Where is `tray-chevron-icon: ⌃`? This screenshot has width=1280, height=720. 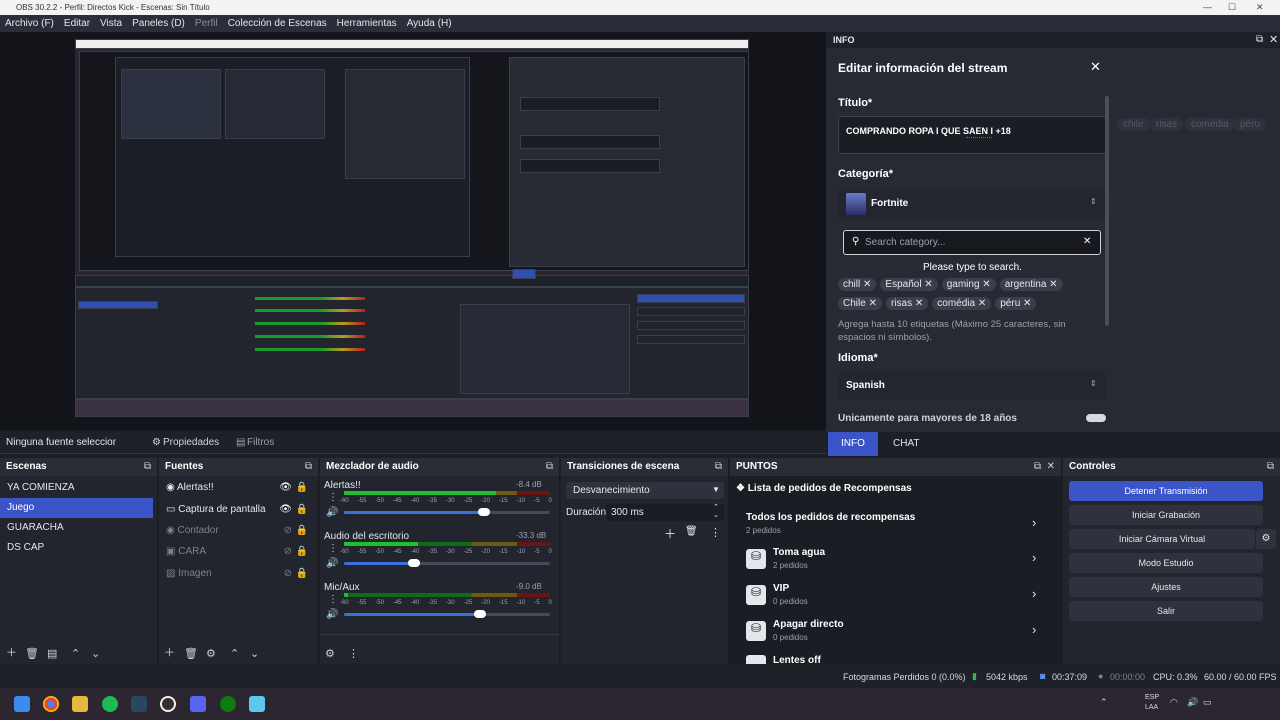 tray-chevron-icon: ⌃ is located at coordinates (1104, 702).